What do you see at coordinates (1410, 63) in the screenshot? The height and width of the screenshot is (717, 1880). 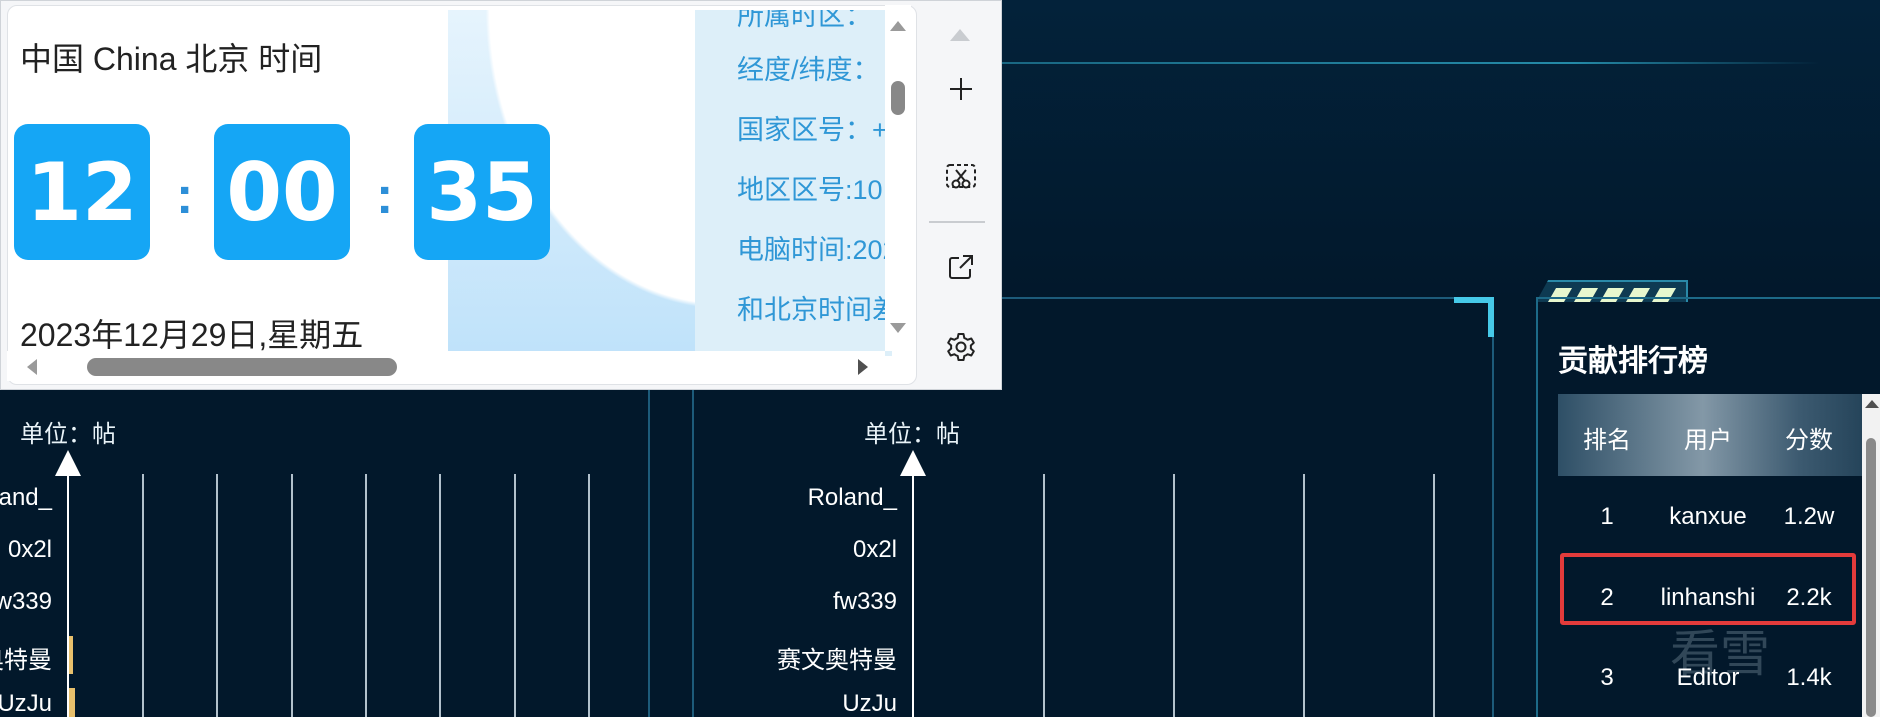 I see `header-divider-line` at bounding box center [1410, 63].